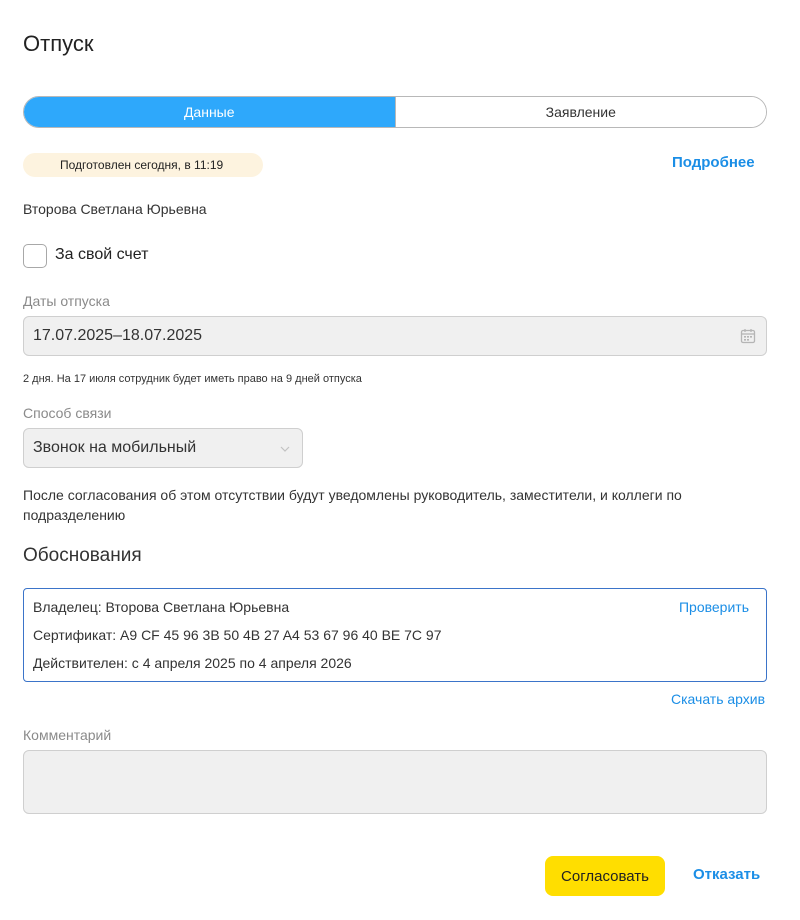  I want to click on calendar-icon, so click(748, 336).